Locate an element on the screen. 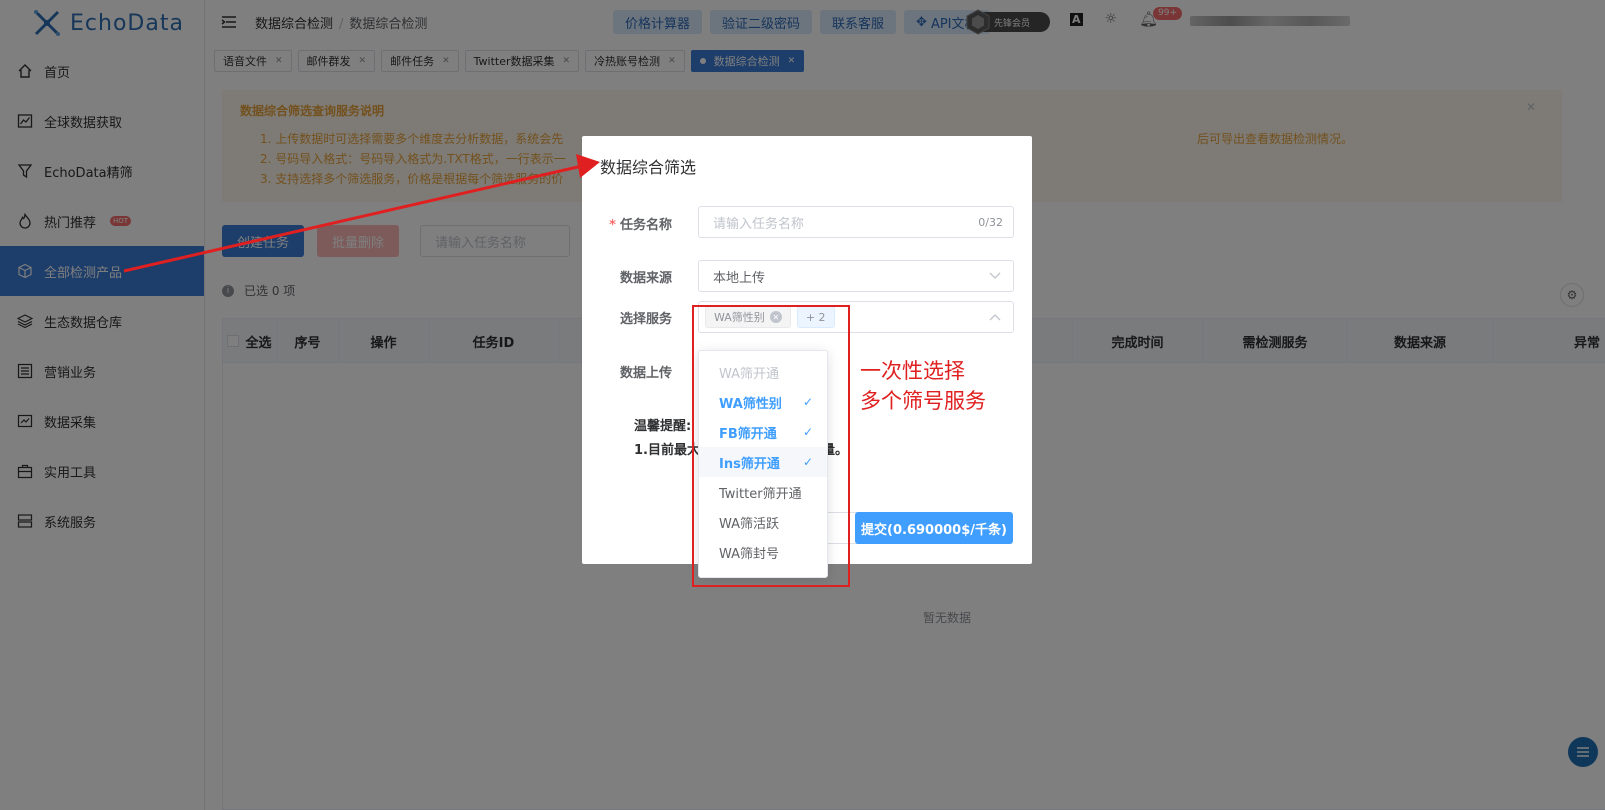 The height and width of the screenshot is (810, 1605). task-name-label: * 任务名称 is located at coordinates (640, 225).